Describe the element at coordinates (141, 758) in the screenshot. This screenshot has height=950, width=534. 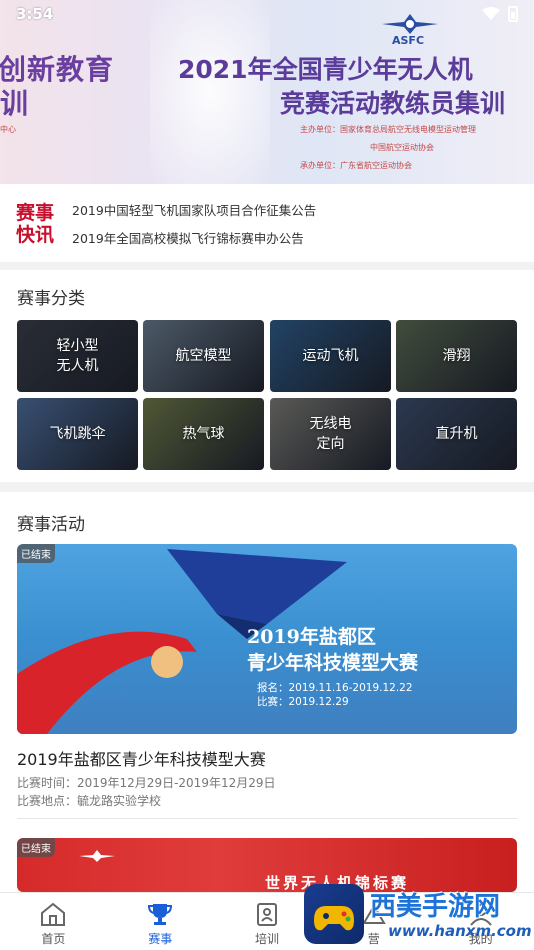
I see `activity-title: 2019年盐都区青少年科技模型大赛` at that location.